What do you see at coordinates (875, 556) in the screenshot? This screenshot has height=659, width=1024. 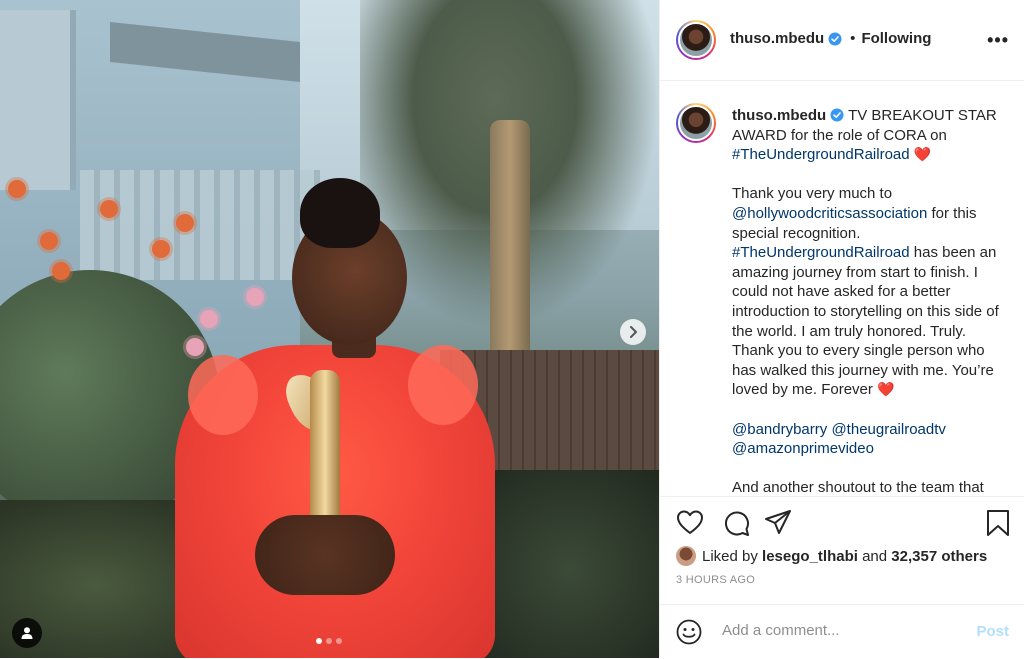 I see `likes-and: and` at bounding box center [875, 556].